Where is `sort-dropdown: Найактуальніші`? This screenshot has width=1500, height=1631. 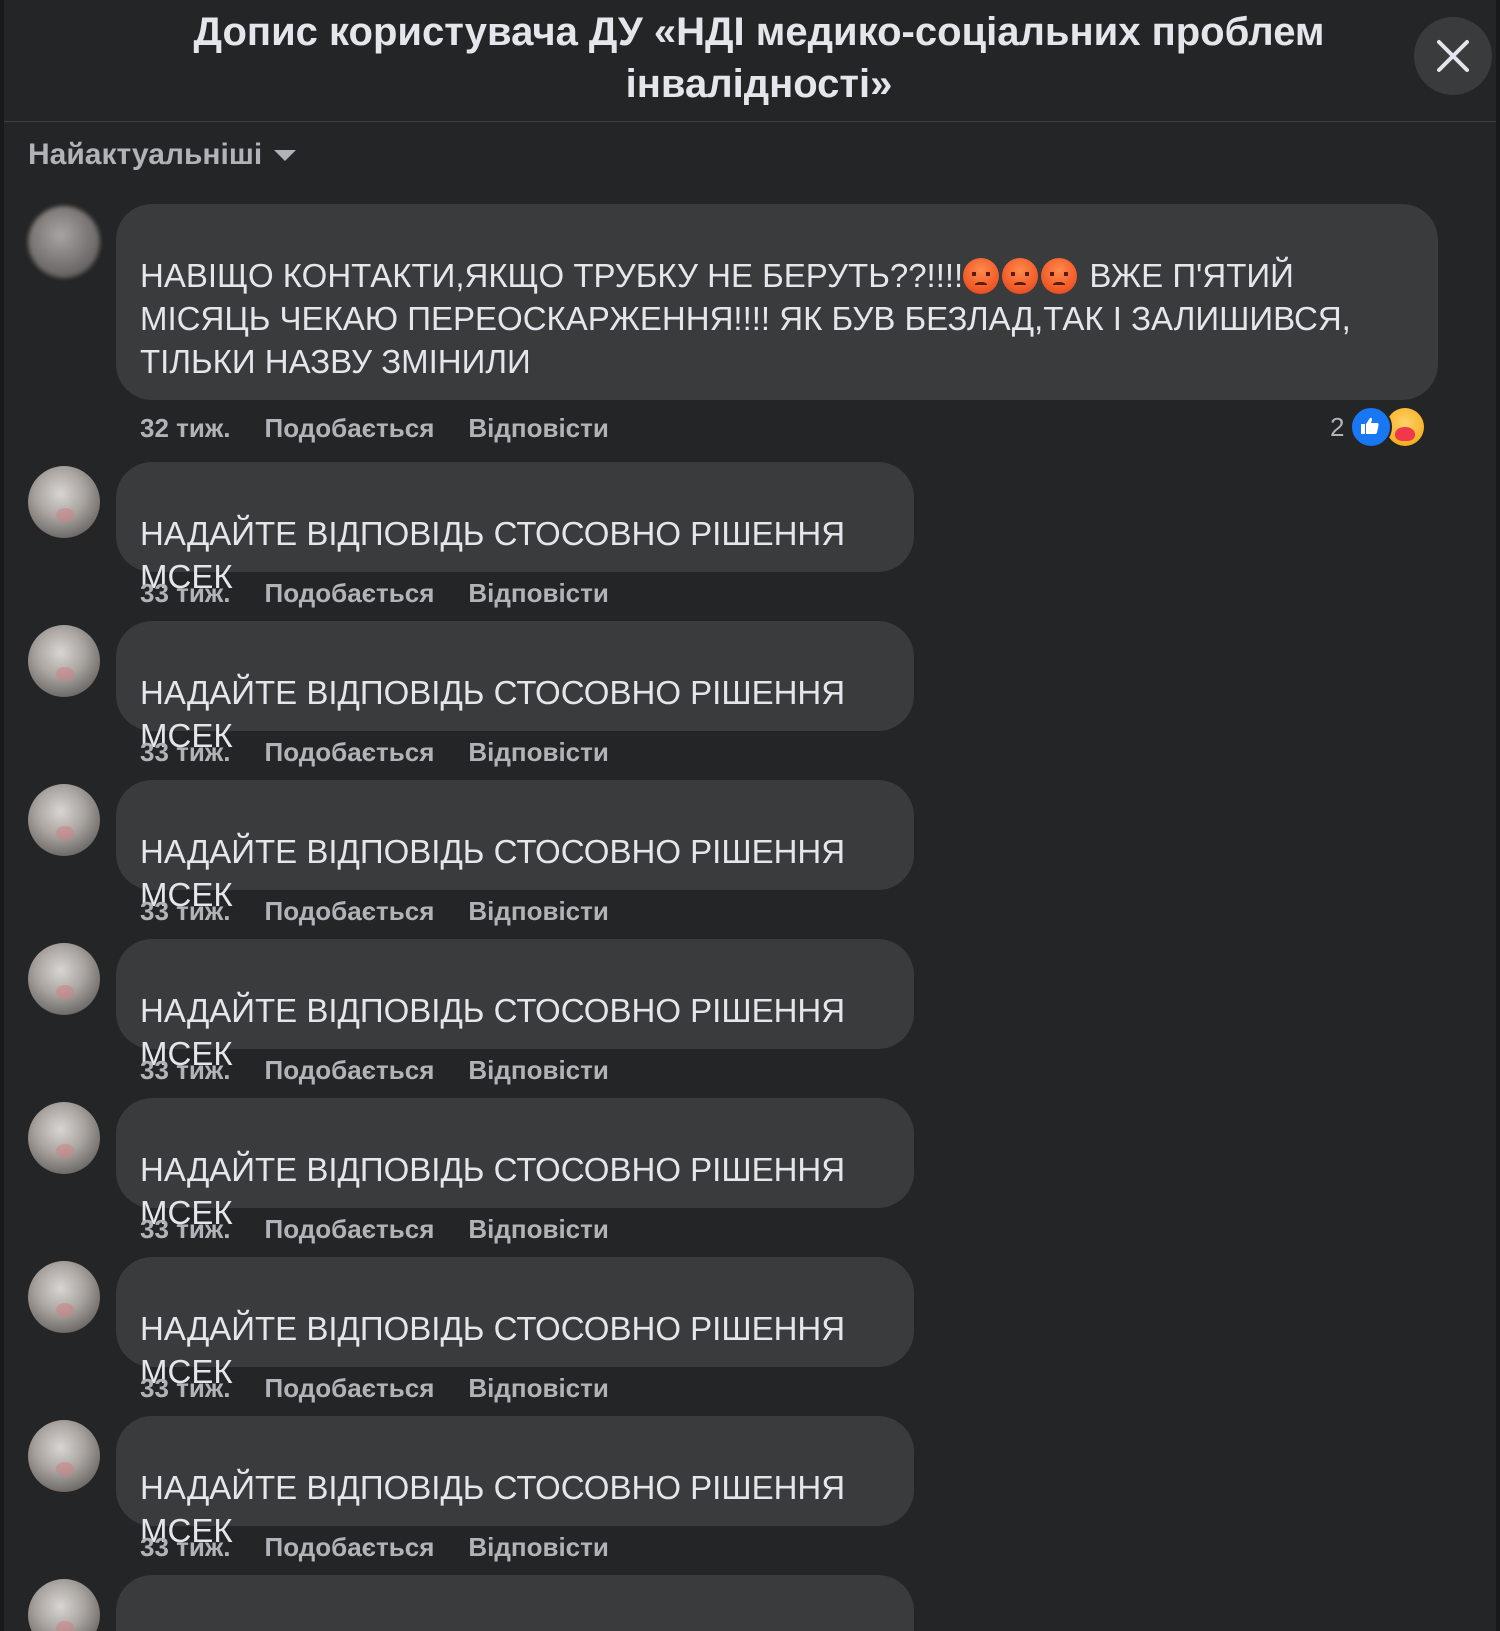 sort-dropdown: Найактуальніші is located at coordinates (162, 155).